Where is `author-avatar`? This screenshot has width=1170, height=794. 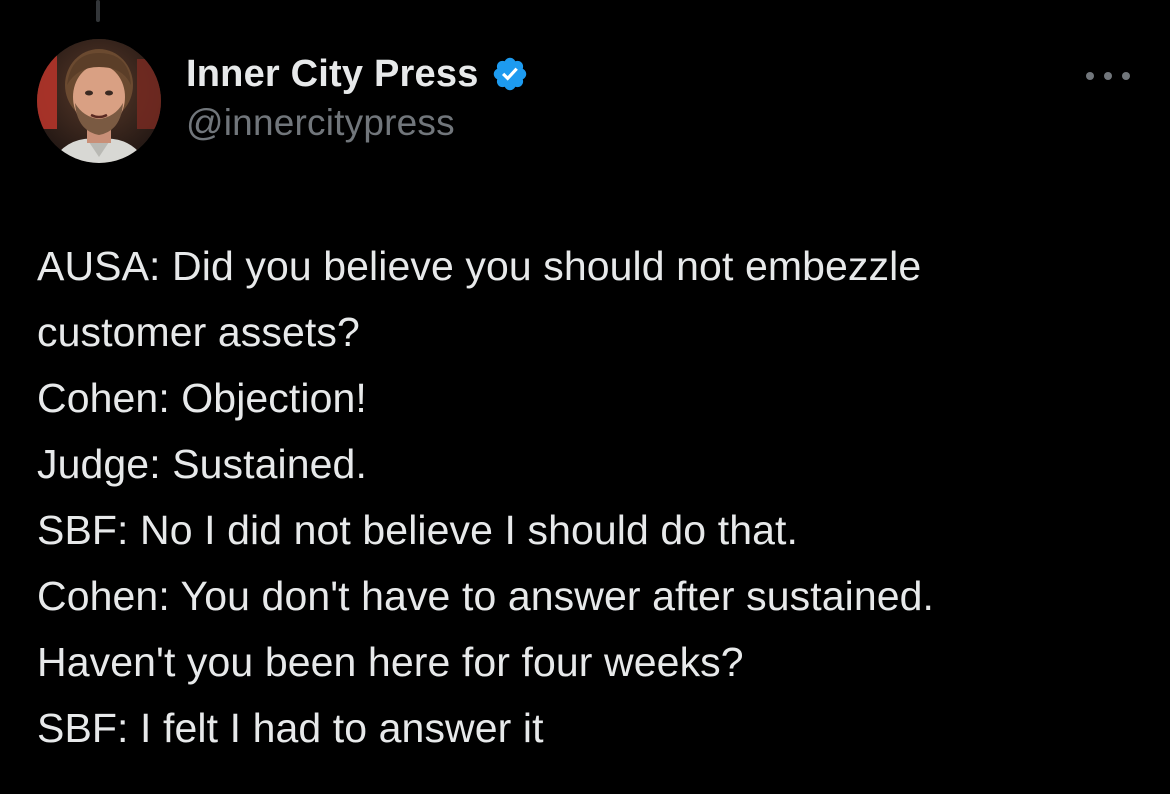
author-avatar is located at coordinates (99, 101).